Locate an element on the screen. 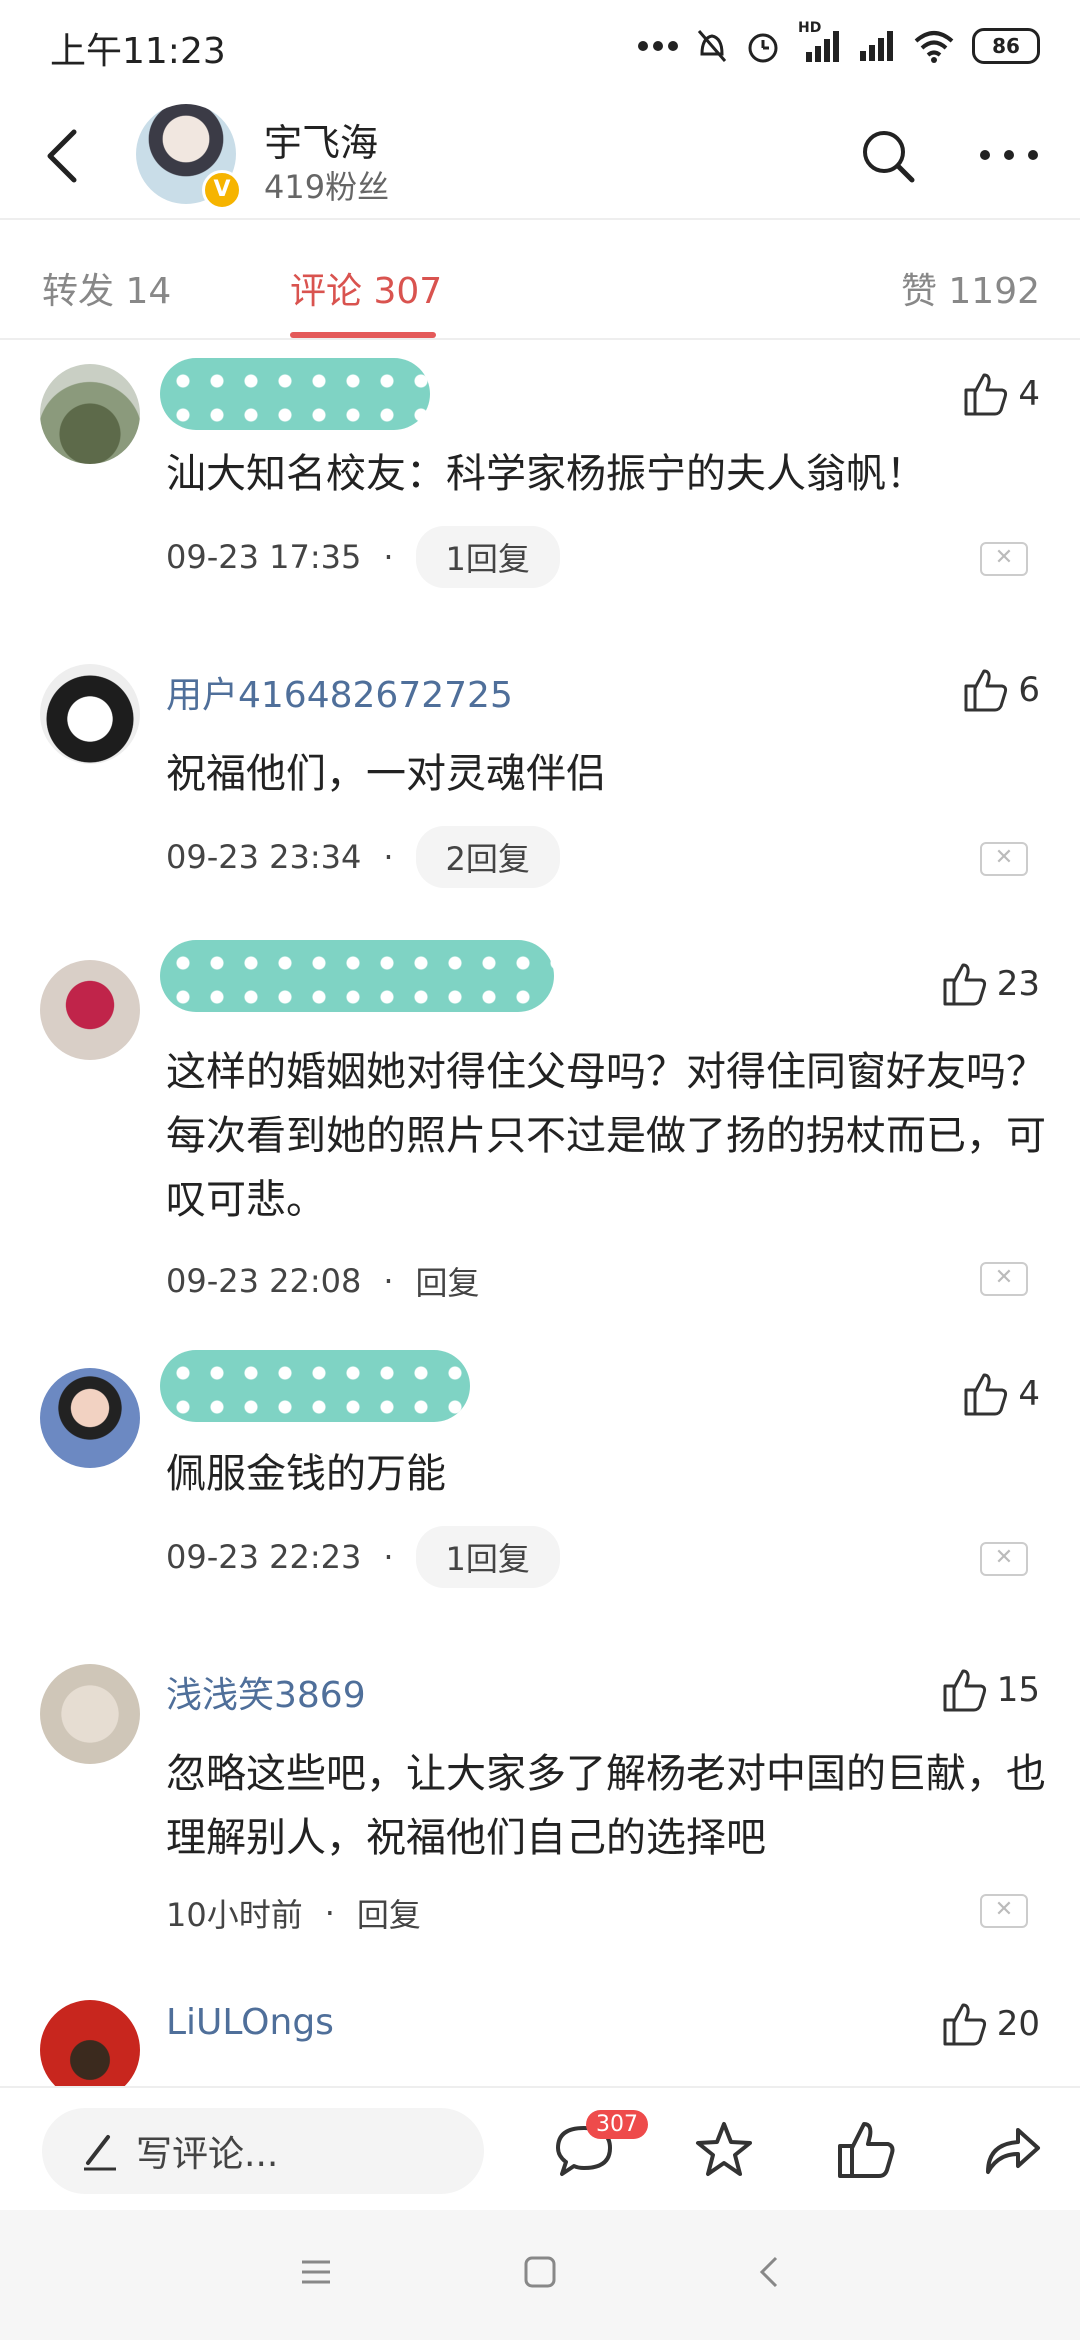  share-icon is located at coordinates (1012, 2150).